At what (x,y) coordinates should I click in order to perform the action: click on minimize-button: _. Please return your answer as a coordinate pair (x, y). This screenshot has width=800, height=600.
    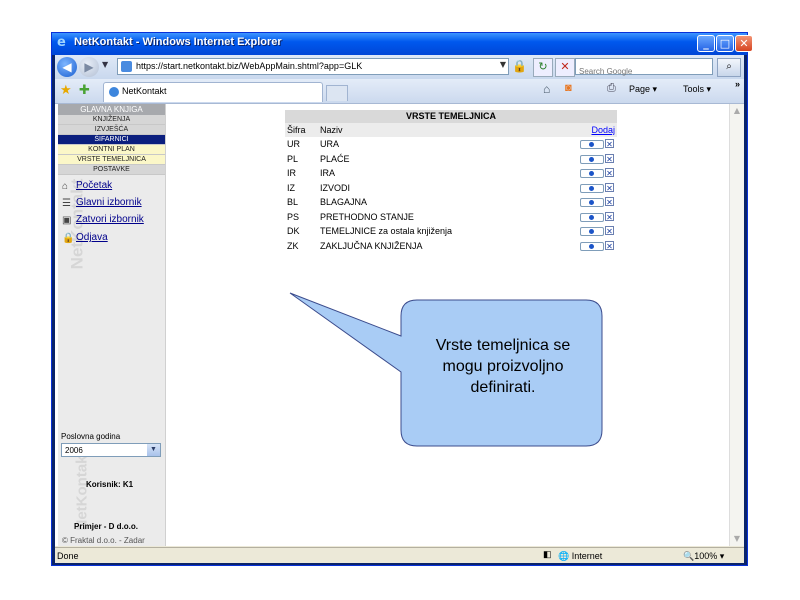
    Looking at the image, I should click on (706, 43).